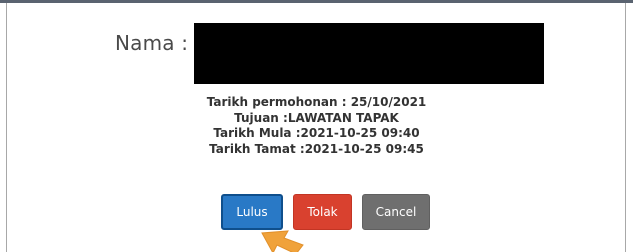 The image size is (633, 252). Describe the element at coordinates (369, 53) in the screenshot. I see `redacted-name-value` at that location.